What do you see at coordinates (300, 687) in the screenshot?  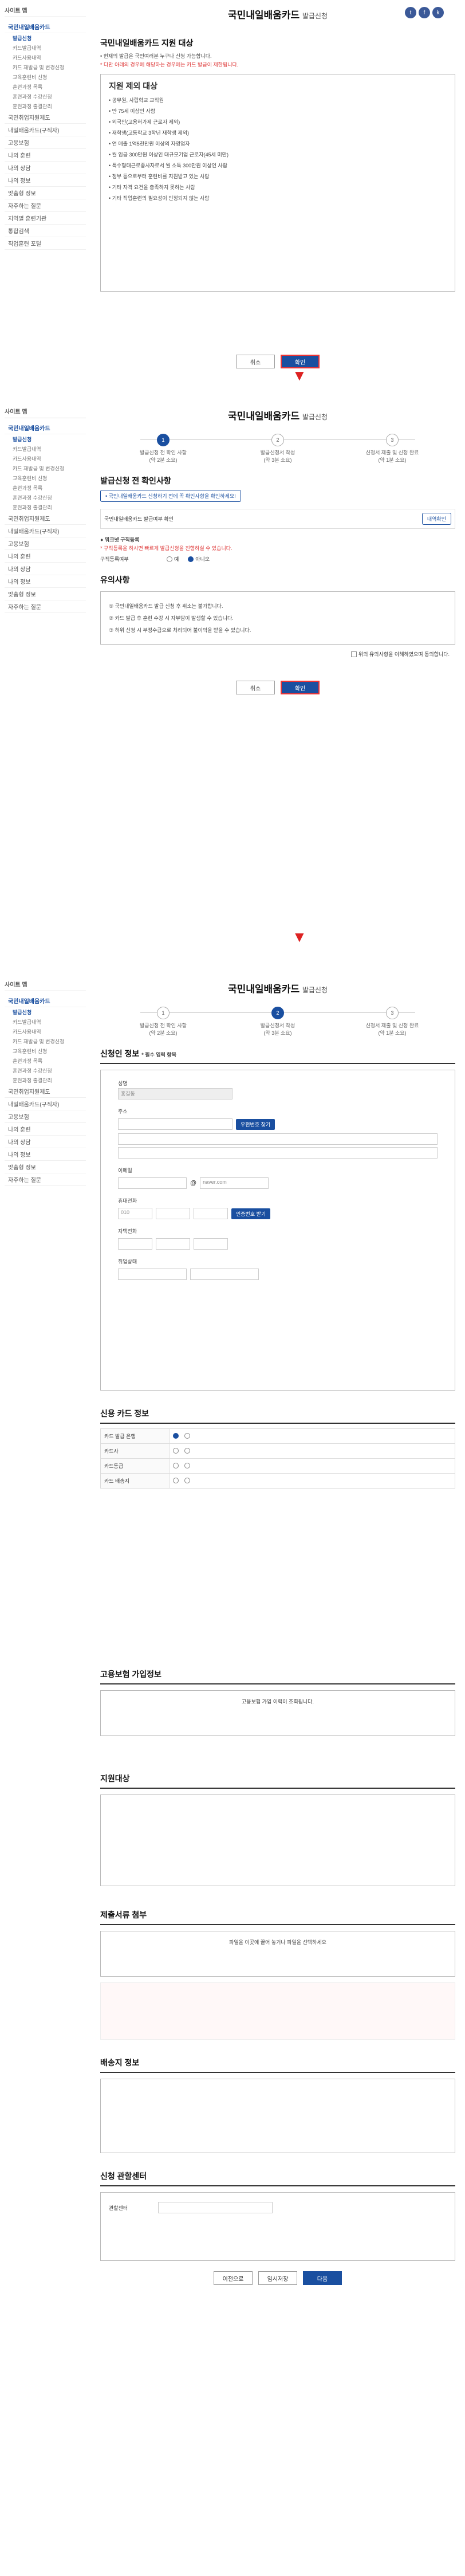 I see `confirm-button: 확인` at bounding box center [300, 687].